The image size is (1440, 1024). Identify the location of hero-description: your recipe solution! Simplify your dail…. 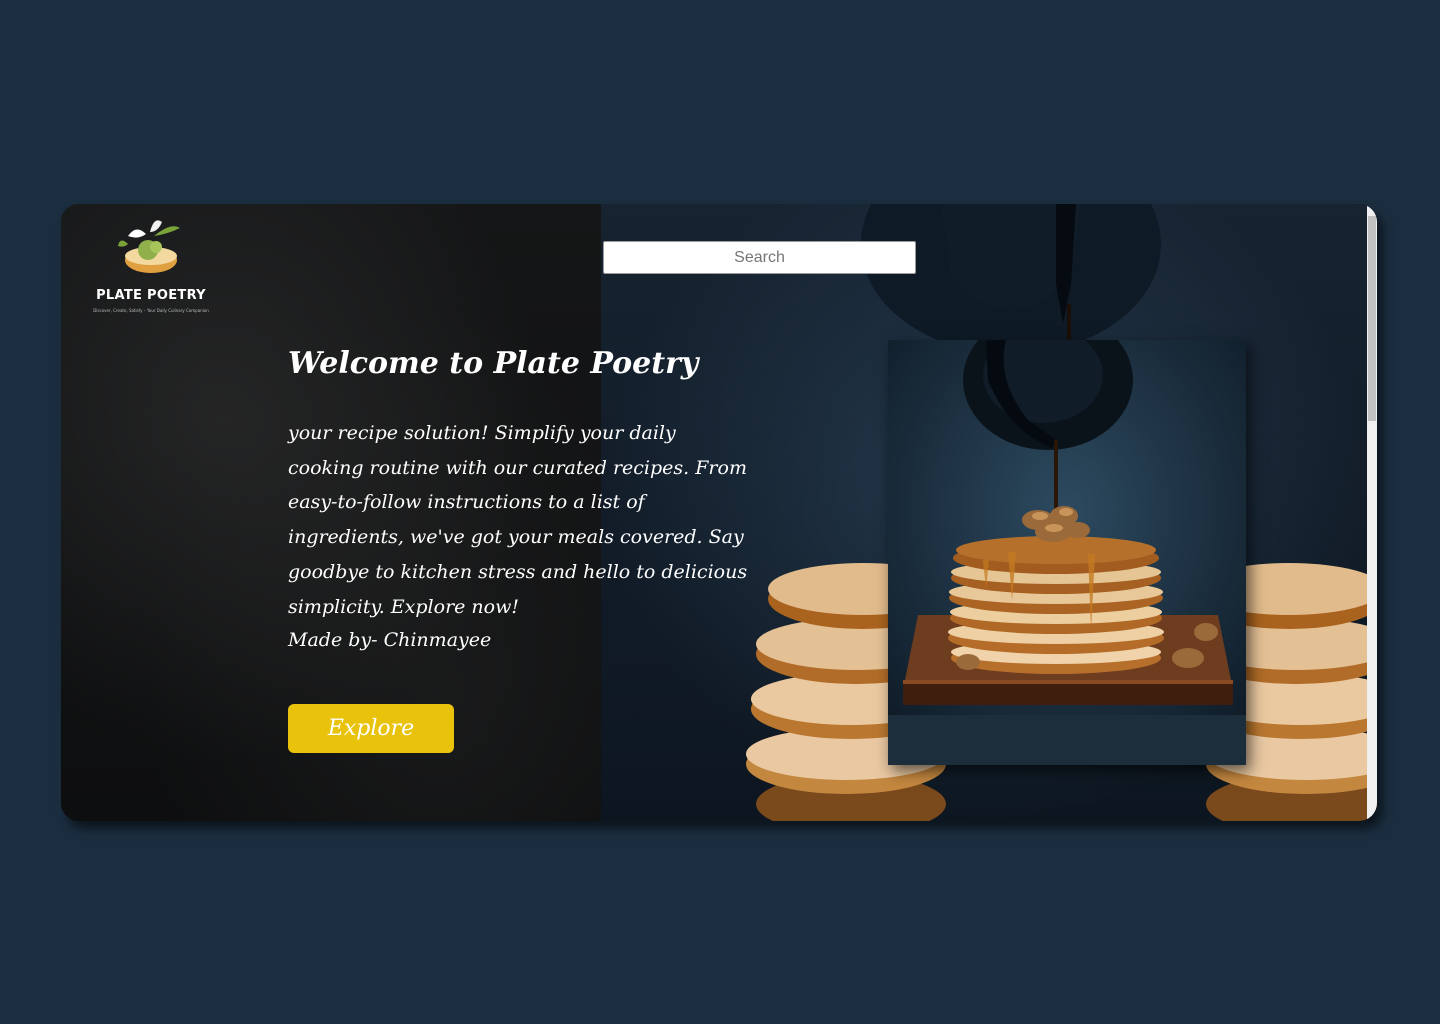
(518, 520).